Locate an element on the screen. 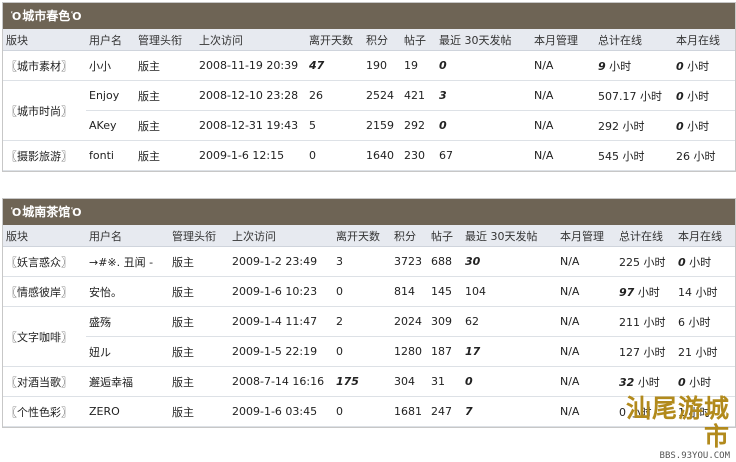 The height and width of the screenshot is (462, 736). username-link: 安怡。 is located at coordinates (105, 292).